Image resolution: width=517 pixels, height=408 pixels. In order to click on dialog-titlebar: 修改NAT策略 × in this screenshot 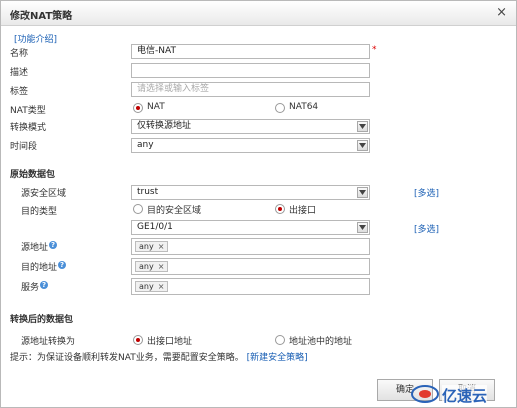, I will do `click(258, 13)`.